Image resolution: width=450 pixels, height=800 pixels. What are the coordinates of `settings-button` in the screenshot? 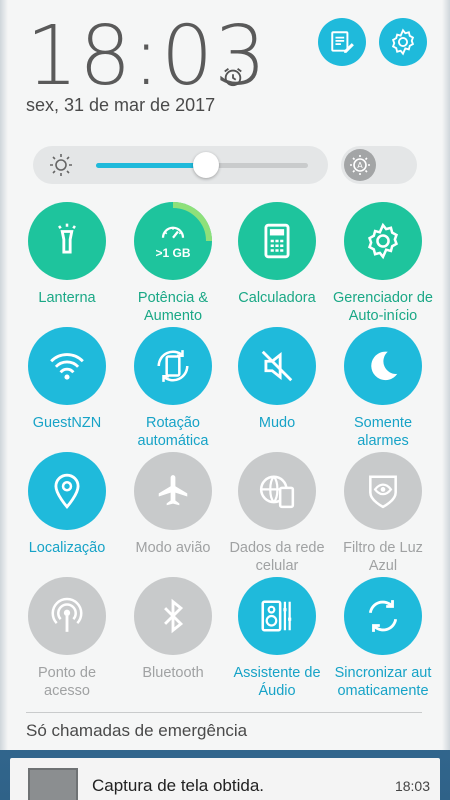 It's located at (403, 42).